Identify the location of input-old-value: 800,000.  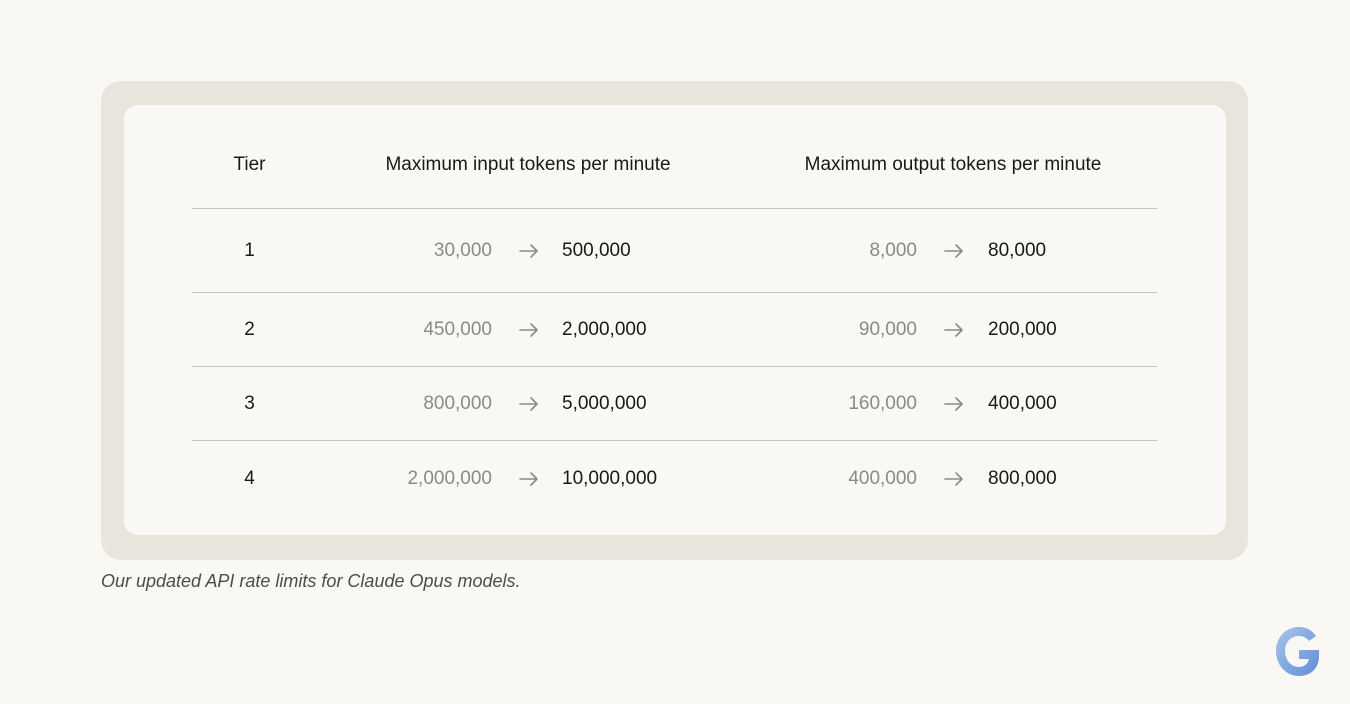
(457, 403).